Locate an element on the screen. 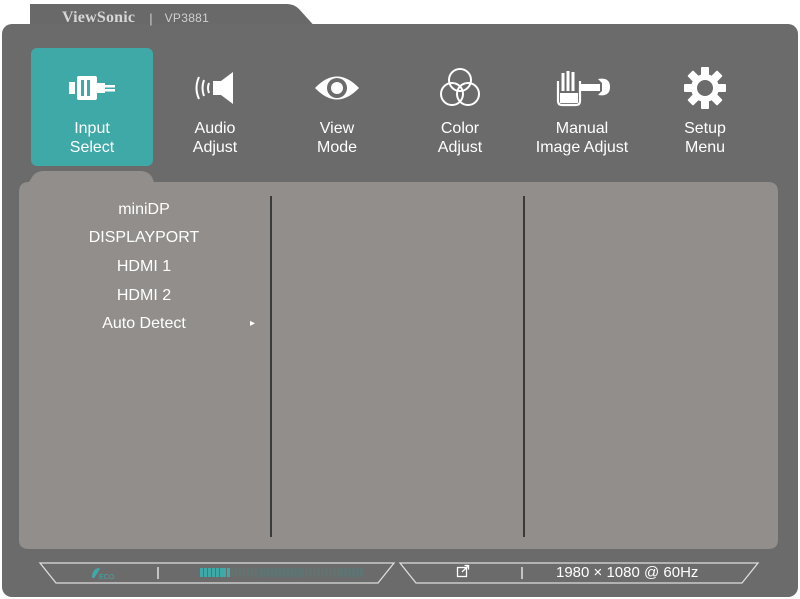  menu-item-displayport: DISPLAYPORT is located at coordinates (144, 238).